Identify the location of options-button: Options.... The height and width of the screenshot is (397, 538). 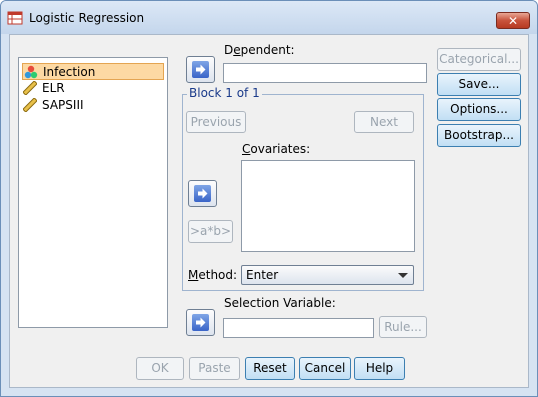
(479, 109).